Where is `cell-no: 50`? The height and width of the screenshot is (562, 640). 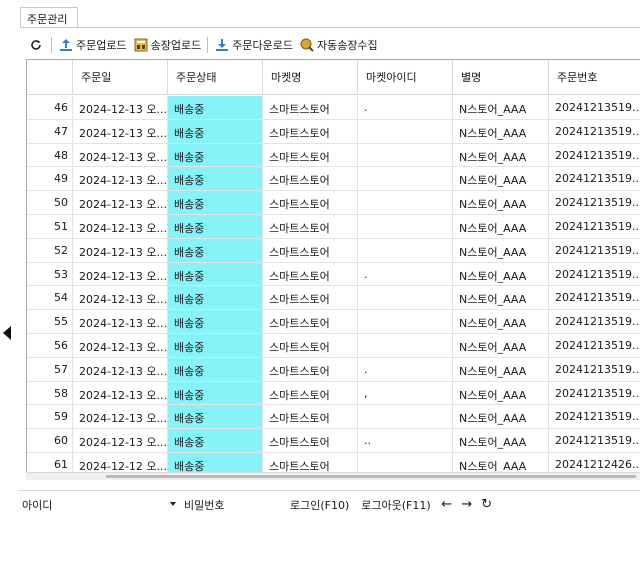 cell-no: 50 is located at coordinates (50, 202).